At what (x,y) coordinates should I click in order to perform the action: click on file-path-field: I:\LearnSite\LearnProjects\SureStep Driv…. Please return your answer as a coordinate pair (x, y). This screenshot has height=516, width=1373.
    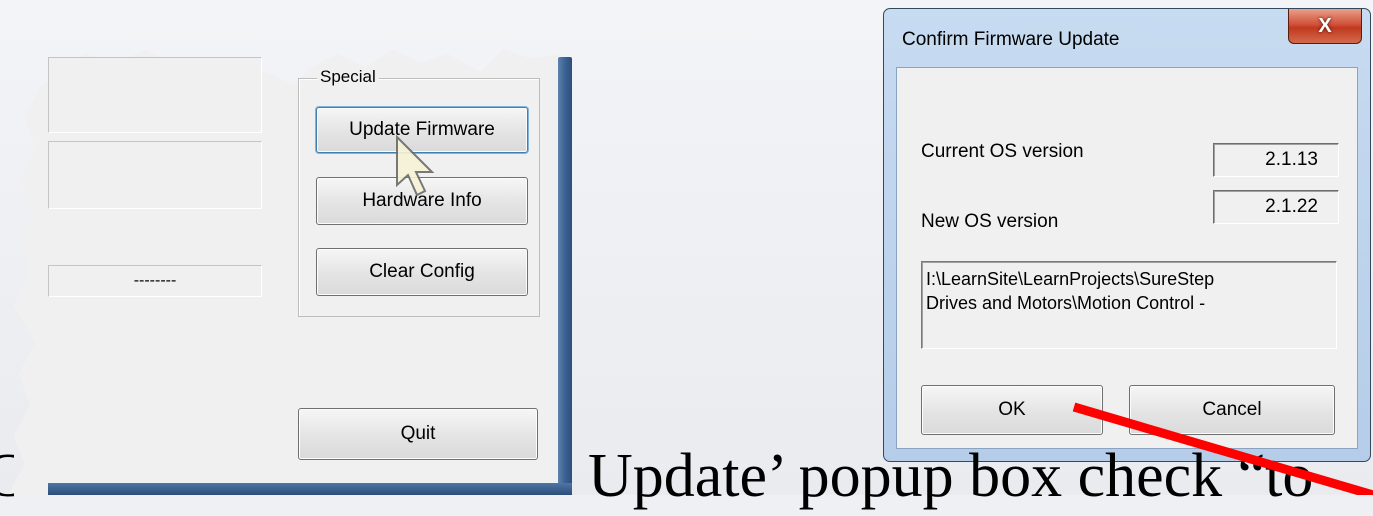
    Looking at the image, I should click on (1129, 305).